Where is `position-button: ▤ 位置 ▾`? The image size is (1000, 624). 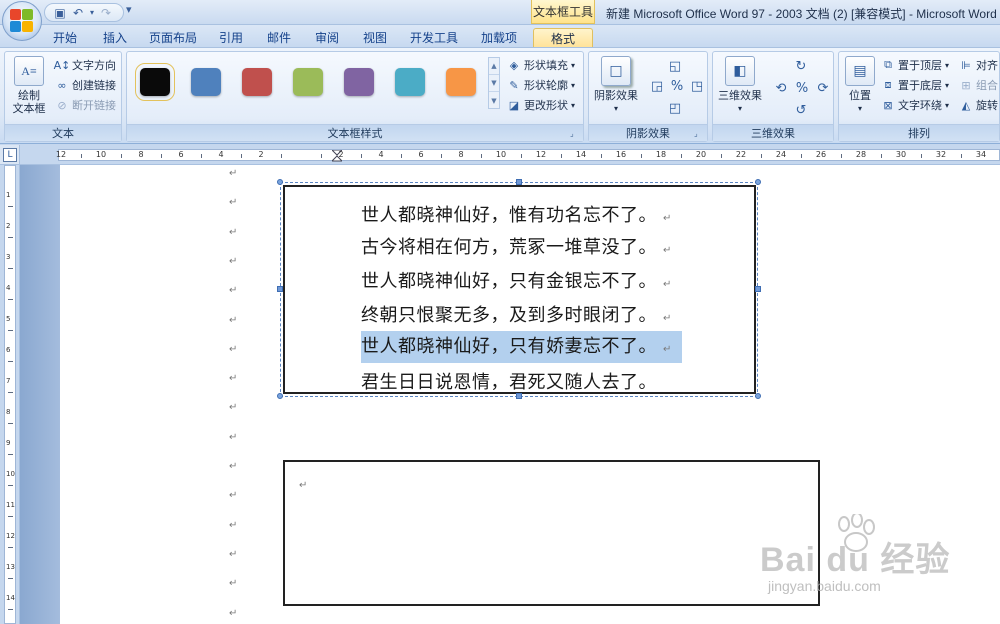 position-button: ▤ 位置 ▾ is located at coordinates (860, 85).